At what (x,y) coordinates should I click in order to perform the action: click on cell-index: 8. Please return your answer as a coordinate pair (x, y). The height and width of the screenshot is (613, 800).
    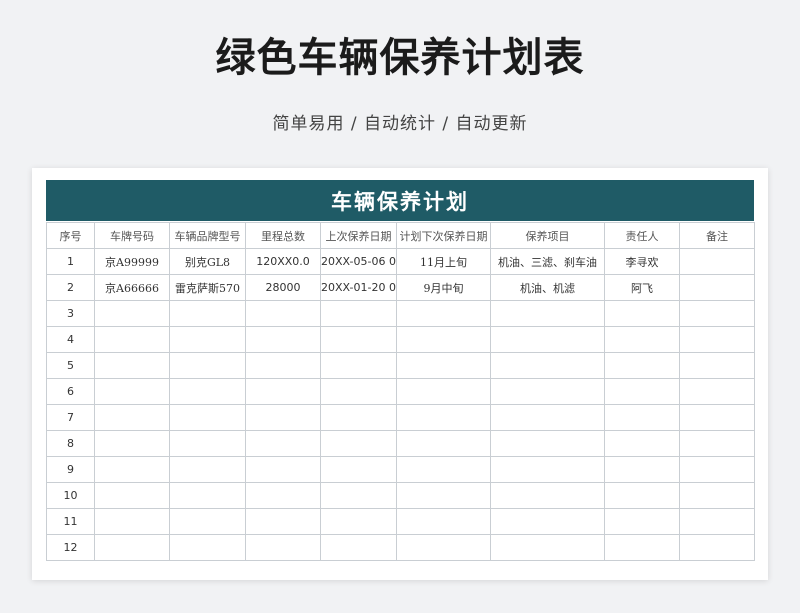
    Looking at the image, I should click on (70, 443).